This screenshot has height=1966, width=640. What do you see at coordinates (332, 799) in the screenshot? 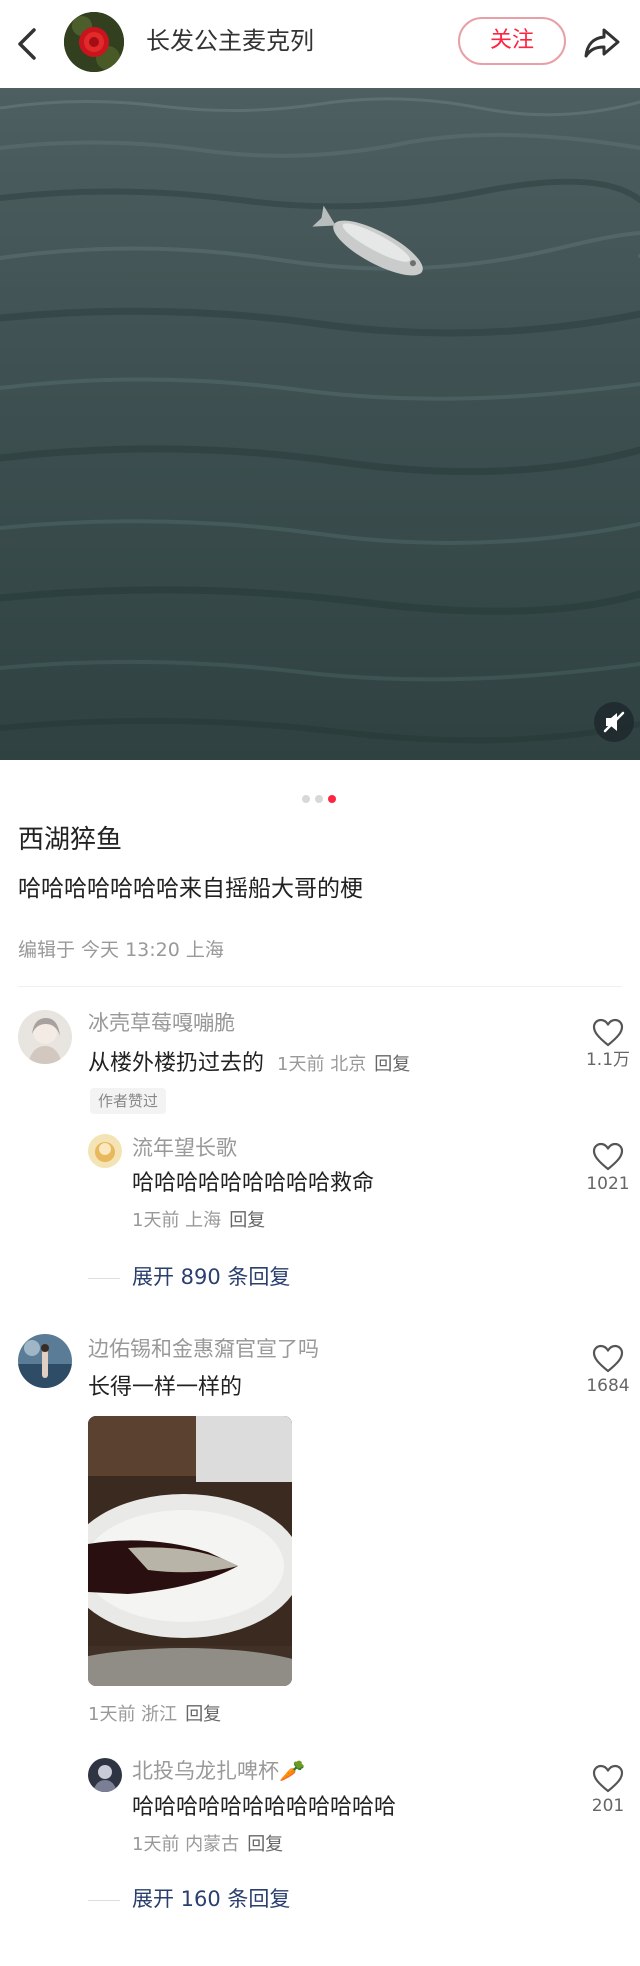
I see `carousel-dot-active` at bounding box center [332, 799].